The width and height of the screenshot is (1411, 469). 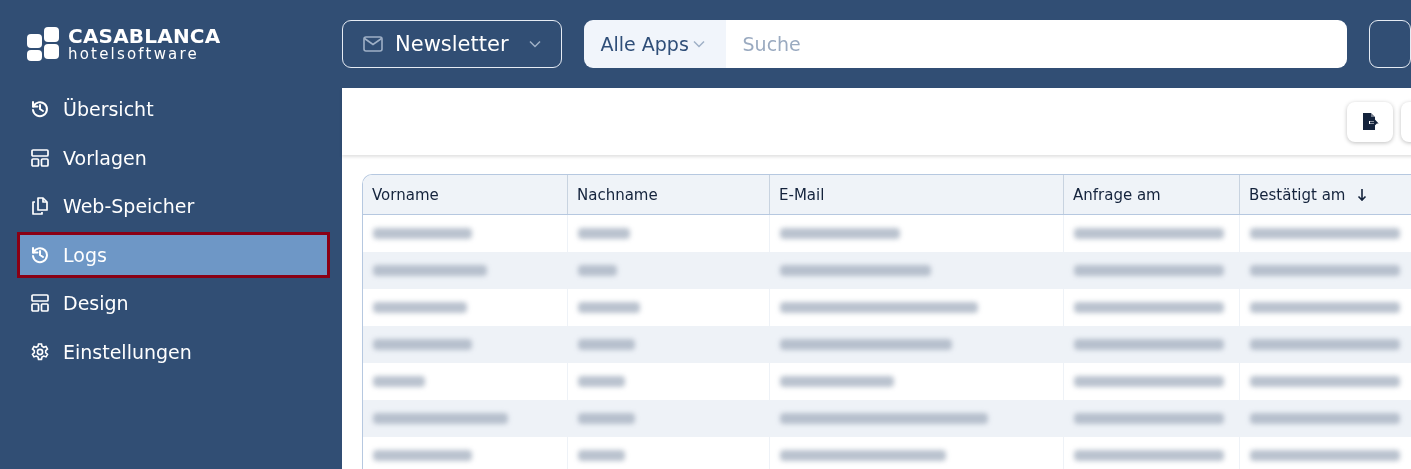 I want to click on column-header: Bestätigt am, so click(x=1297, y=194).